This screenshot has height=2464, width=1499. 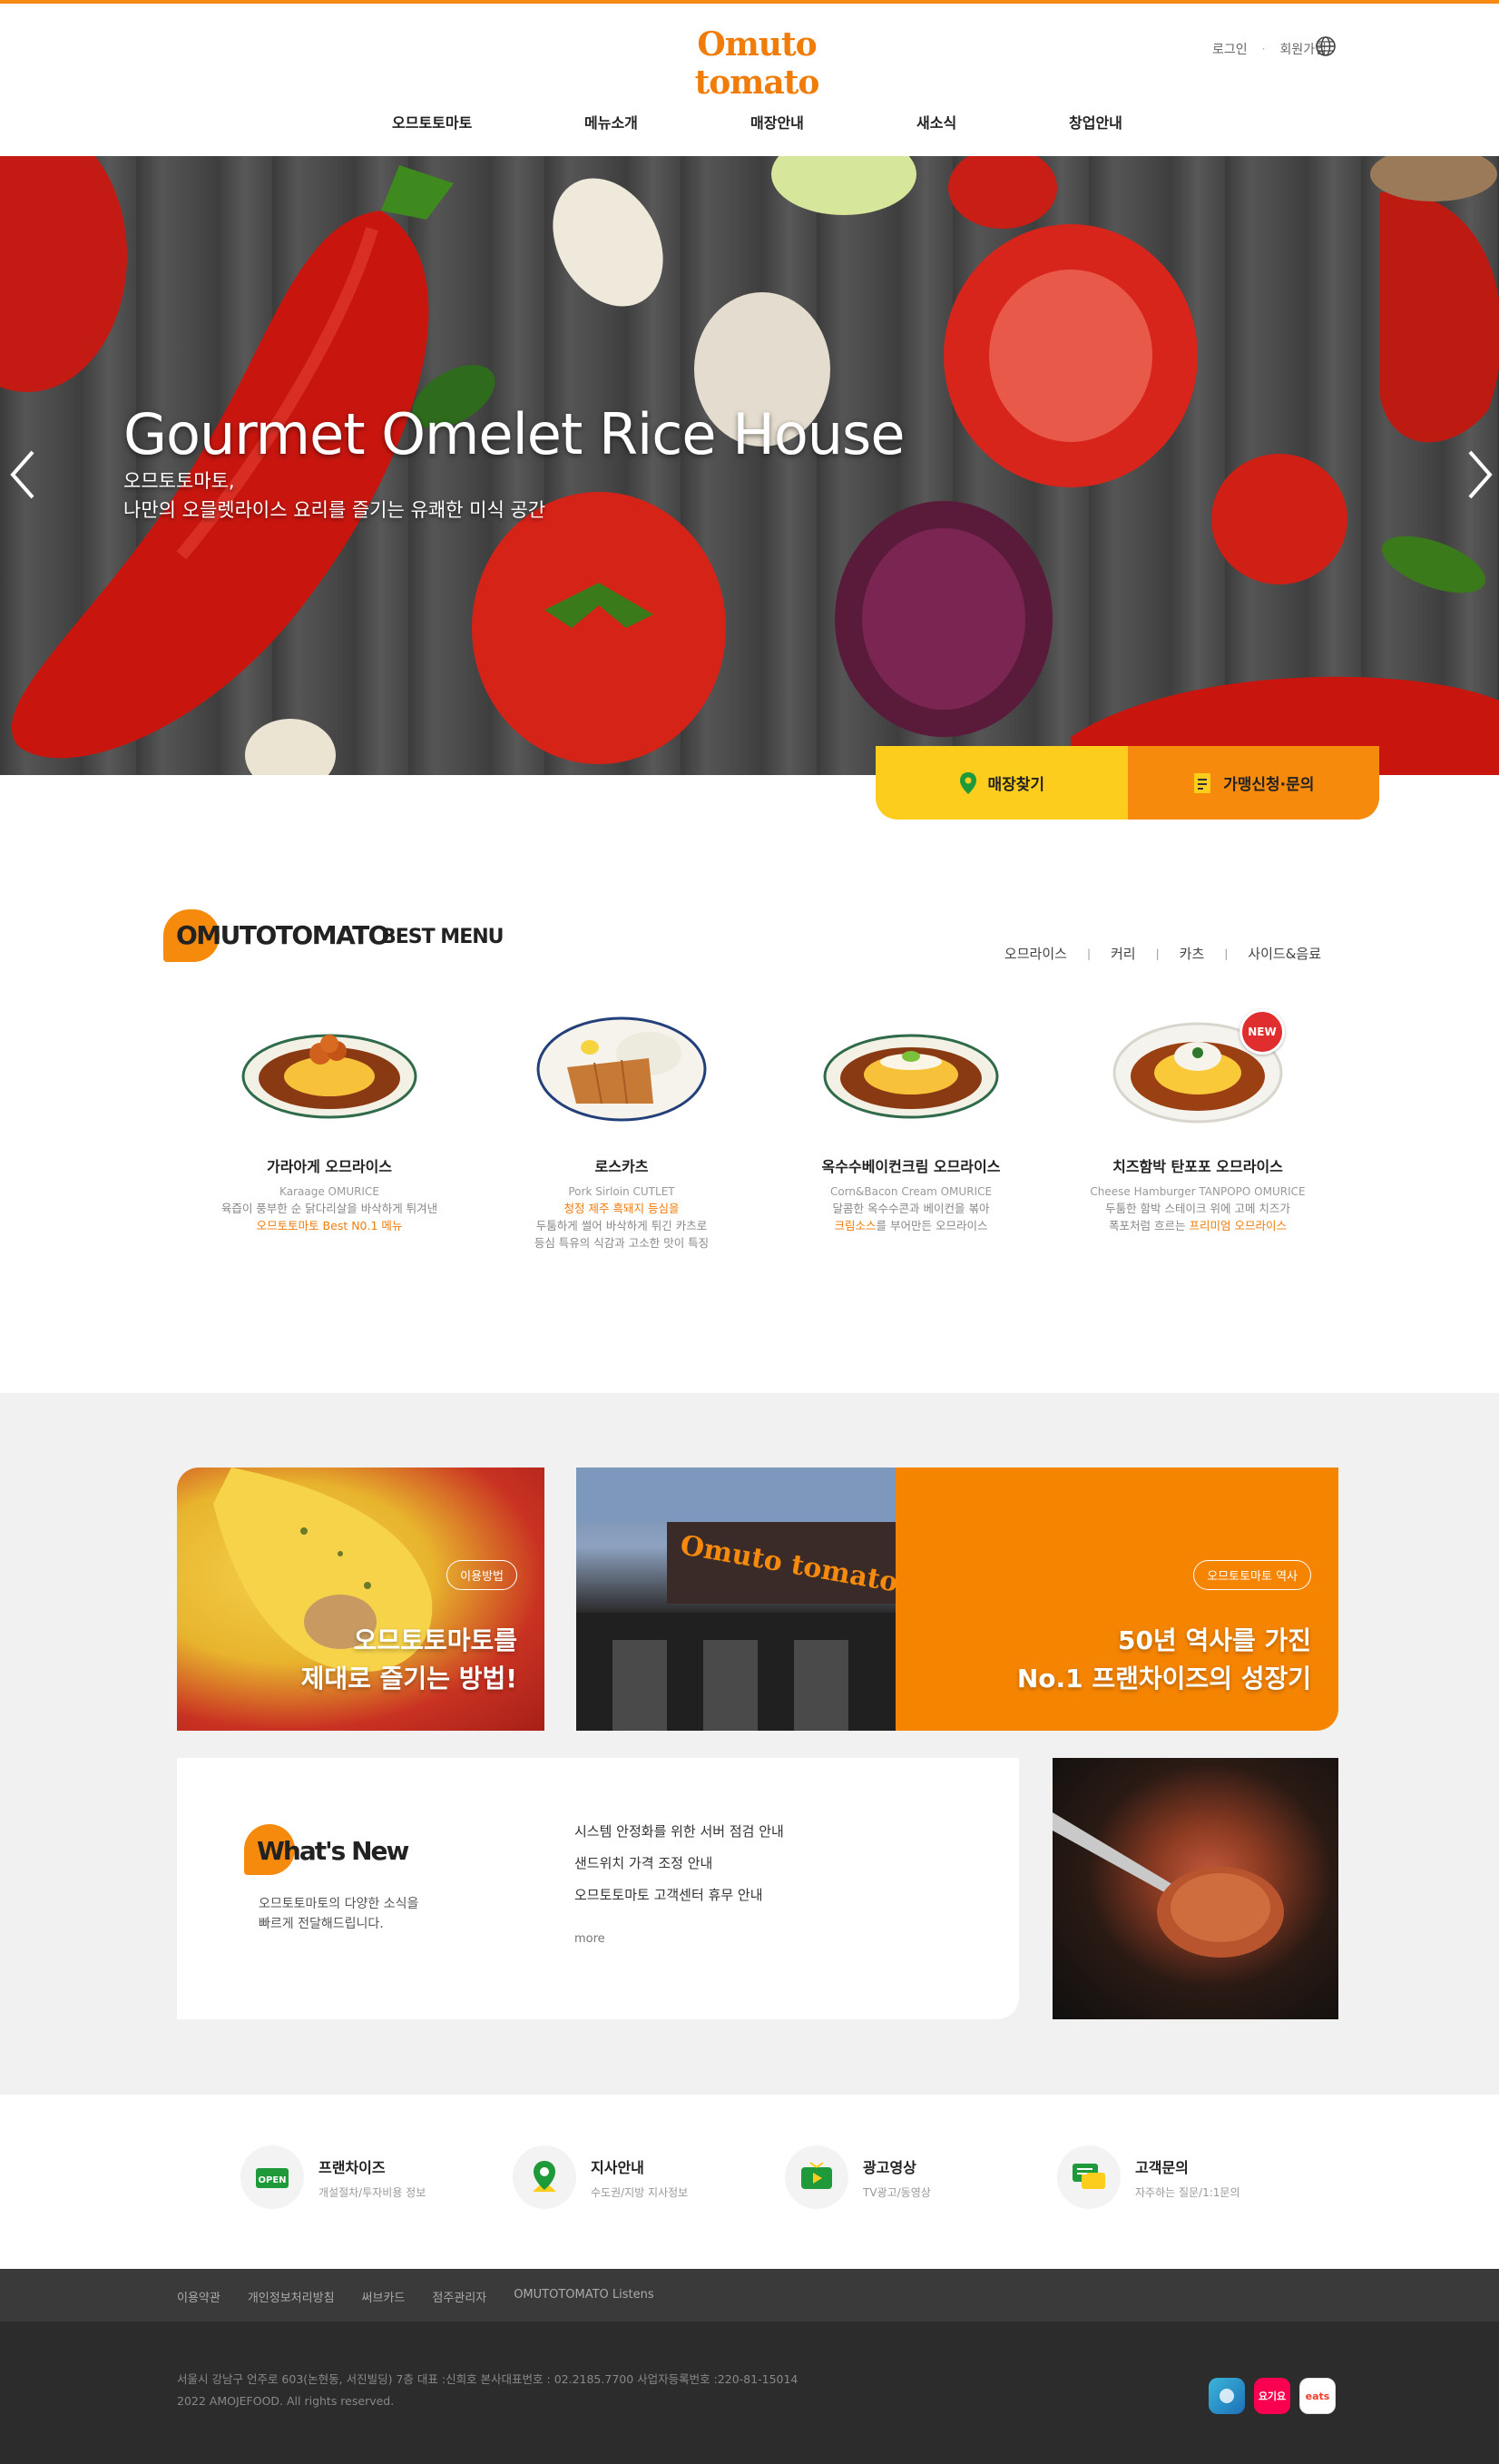 What do you see at coordinates (1252, 1575) in the screenshot?
I see `history-pill: 오므토토마토 역사` at bounding box center [1252, 1575].